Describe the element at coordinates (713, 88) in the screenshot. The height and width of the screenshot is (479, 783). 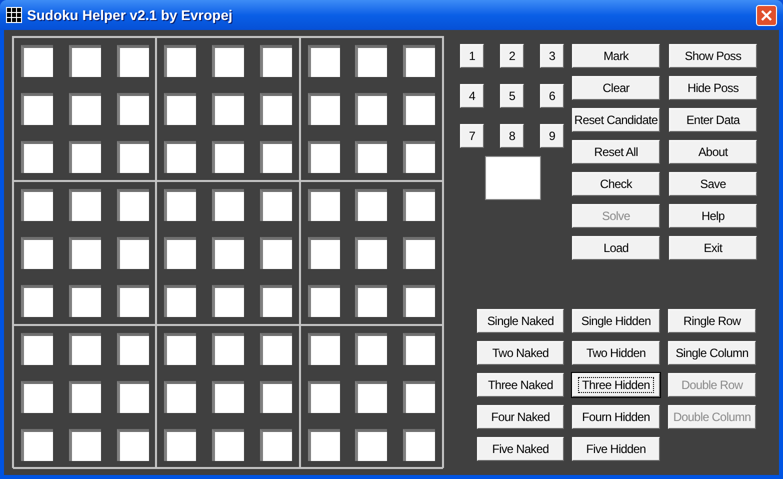
I see `action-button: Hide Poss` at that location.